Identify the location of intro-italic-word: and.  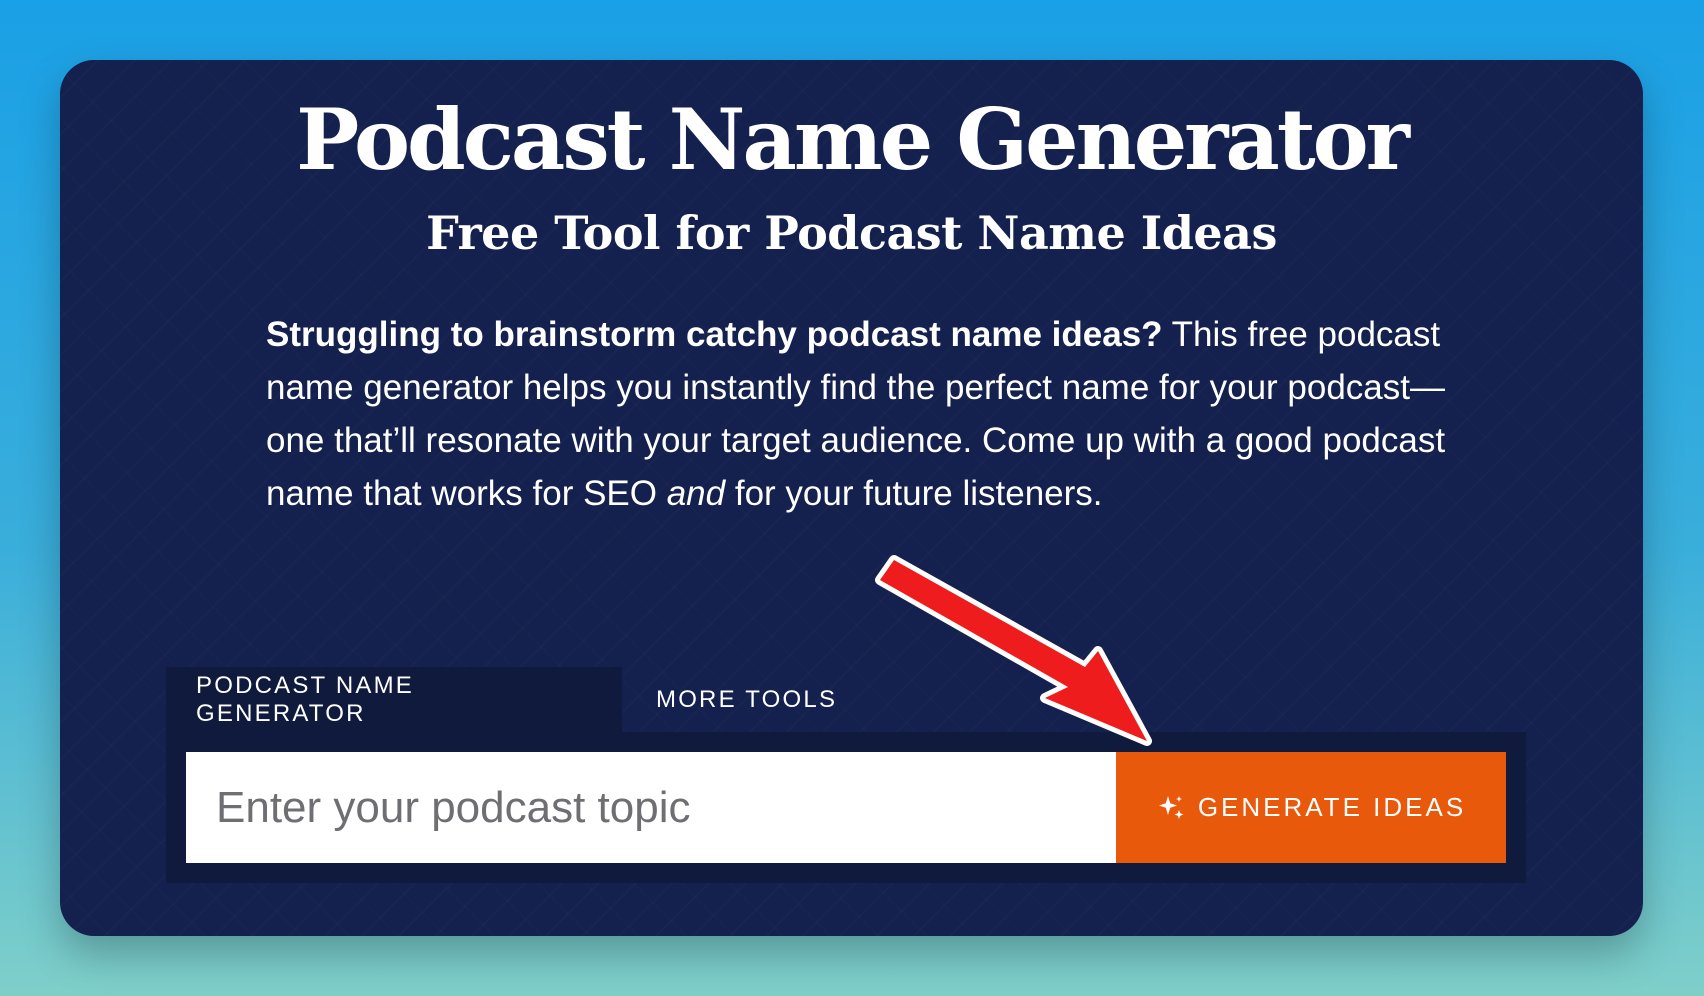
(696, 493).